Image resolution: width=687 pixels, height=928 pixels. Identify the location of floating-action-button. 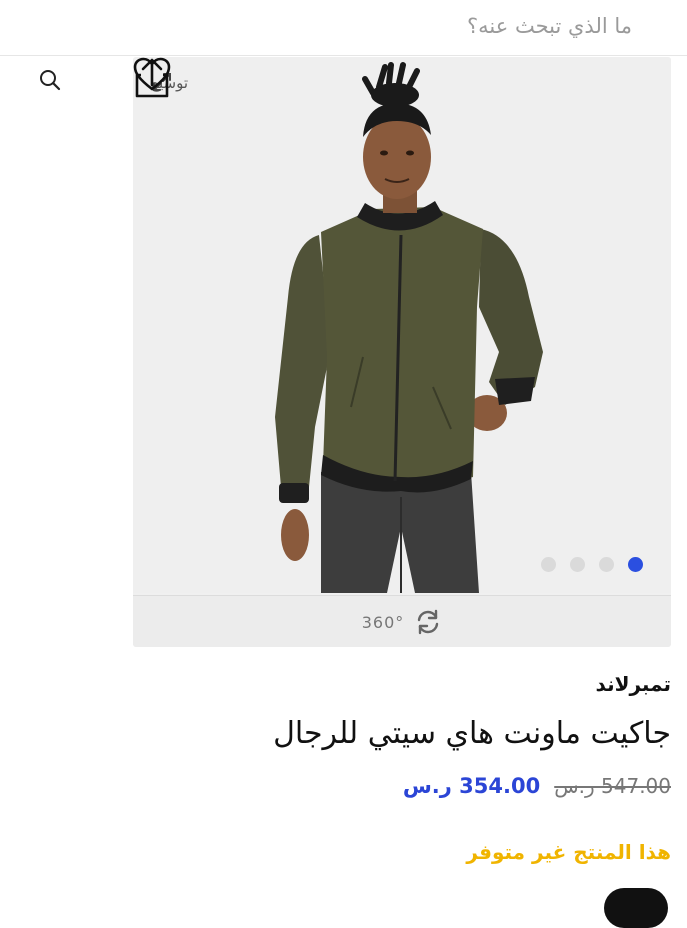
(636, 908).